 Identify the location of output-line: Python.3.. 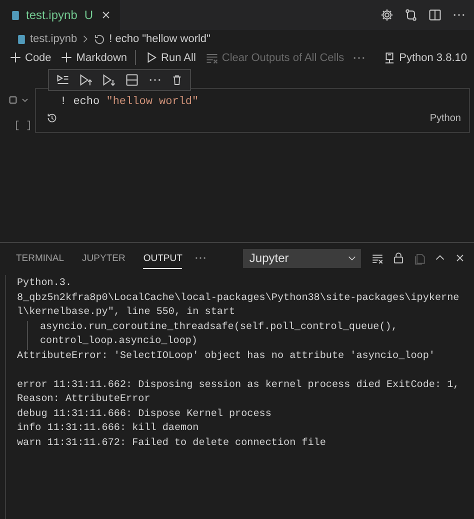
(45, 284).